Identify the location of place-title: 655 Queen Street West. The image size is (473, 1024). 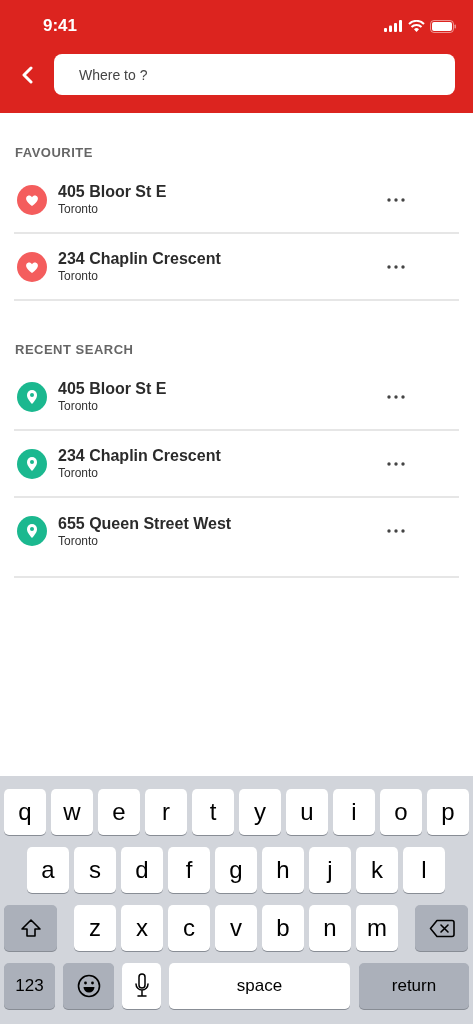
(145, 523).